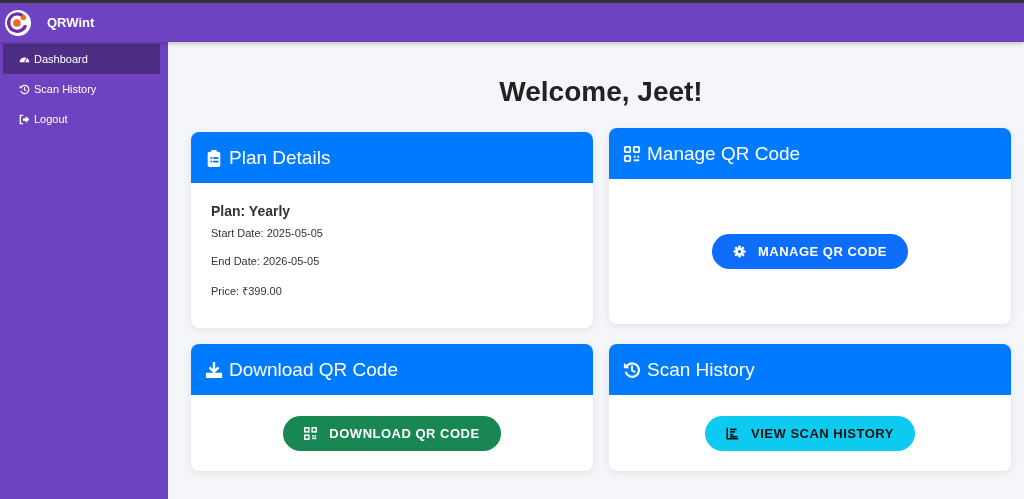  What do you see at coordinates (251, 211) in the screenshot?
I see `plan-name: Plan: Yearly` at bounding box center [251, 211].